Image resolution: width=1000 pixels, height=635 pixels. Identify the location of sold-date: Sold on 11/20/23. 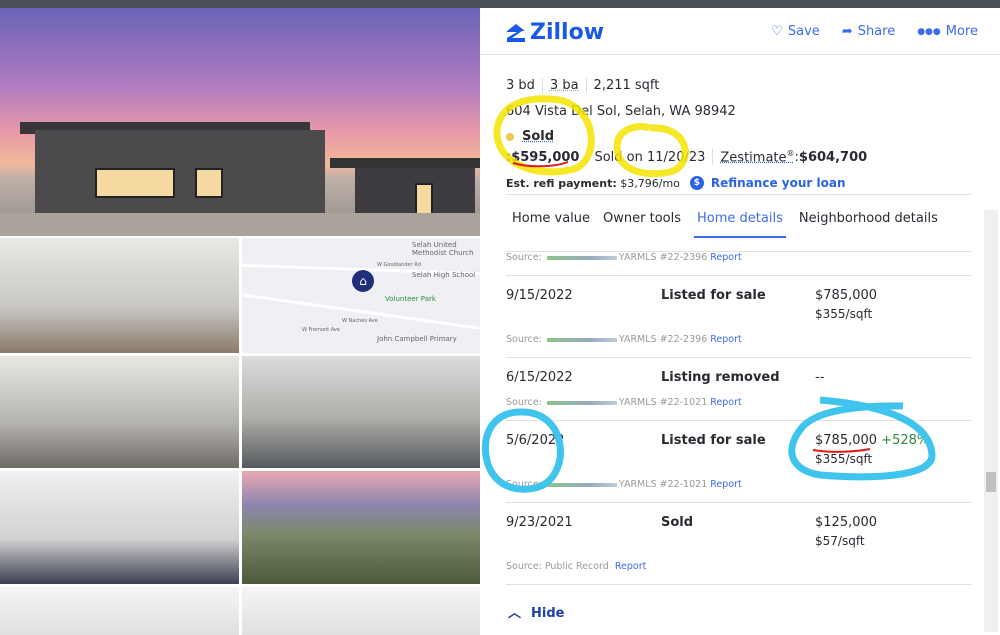
(650, 157).